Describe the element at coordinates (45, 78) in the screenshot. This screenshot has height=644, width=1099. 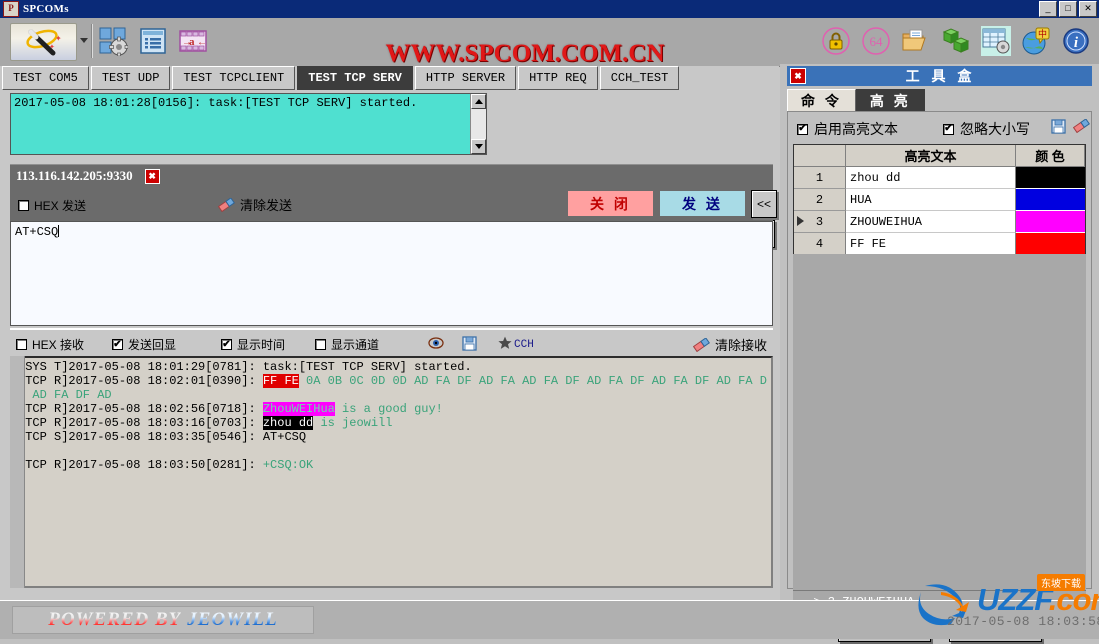
I see `tab-test-com5: TEST COM5` at that location.